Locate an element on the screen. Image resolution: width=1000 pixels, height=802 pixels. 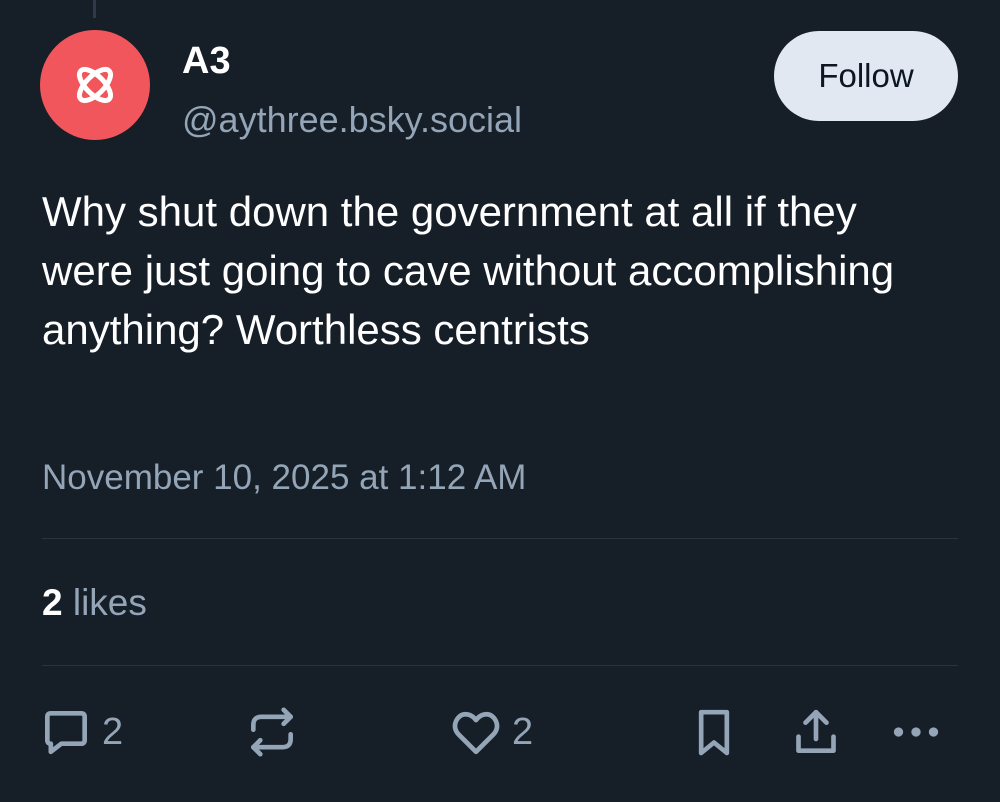
likes-label: likes is located at coordinates (109, 602).